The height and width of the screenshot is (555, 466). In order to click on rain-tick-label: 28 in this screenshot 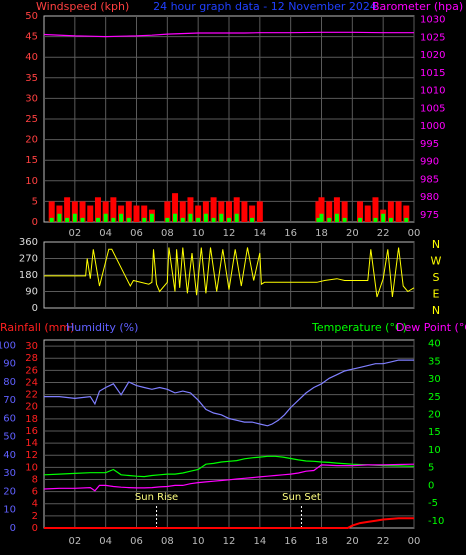, I will do `click(31, 358)`.